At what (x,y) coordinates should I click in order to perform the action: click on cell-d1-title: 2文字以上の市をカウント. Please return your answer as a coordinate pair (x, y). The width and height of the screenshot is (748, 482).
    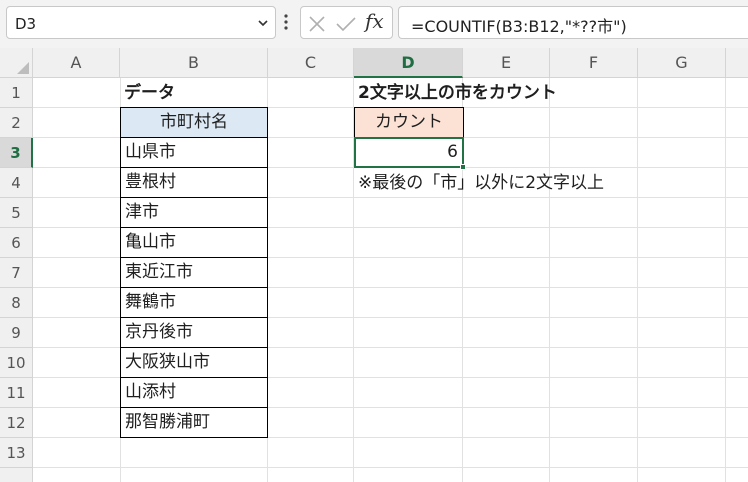
    Looking at the image, I should click on (457, 93).